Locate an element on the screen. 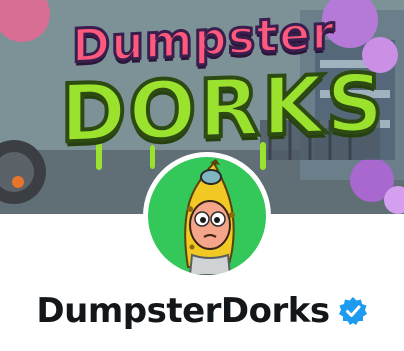 The height and width of the screenshot is (351, 404). avatar-image is located at coordinates (207, 216).